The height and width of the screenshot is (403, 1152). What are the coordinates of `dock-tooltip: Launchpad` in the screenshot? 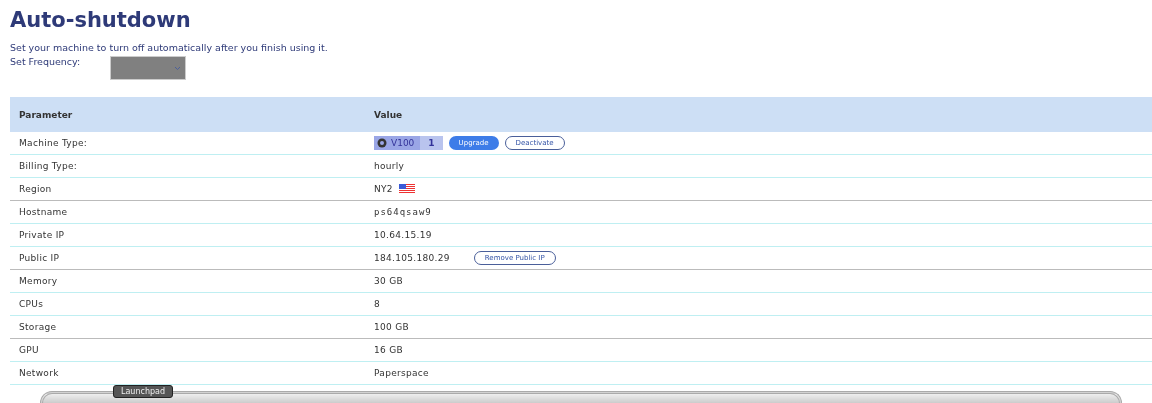 It's located at (143, 391).